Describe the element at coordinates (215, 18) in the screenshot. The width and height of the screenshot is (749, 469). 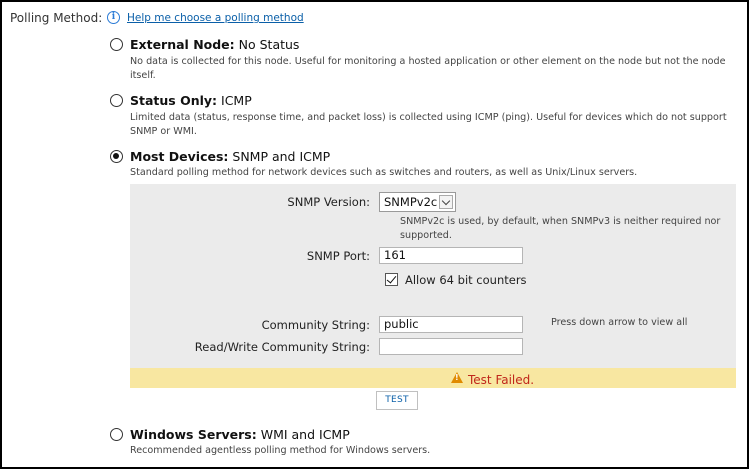
I see `help-choose-polling-link: Help me choose a polling method` at that location.